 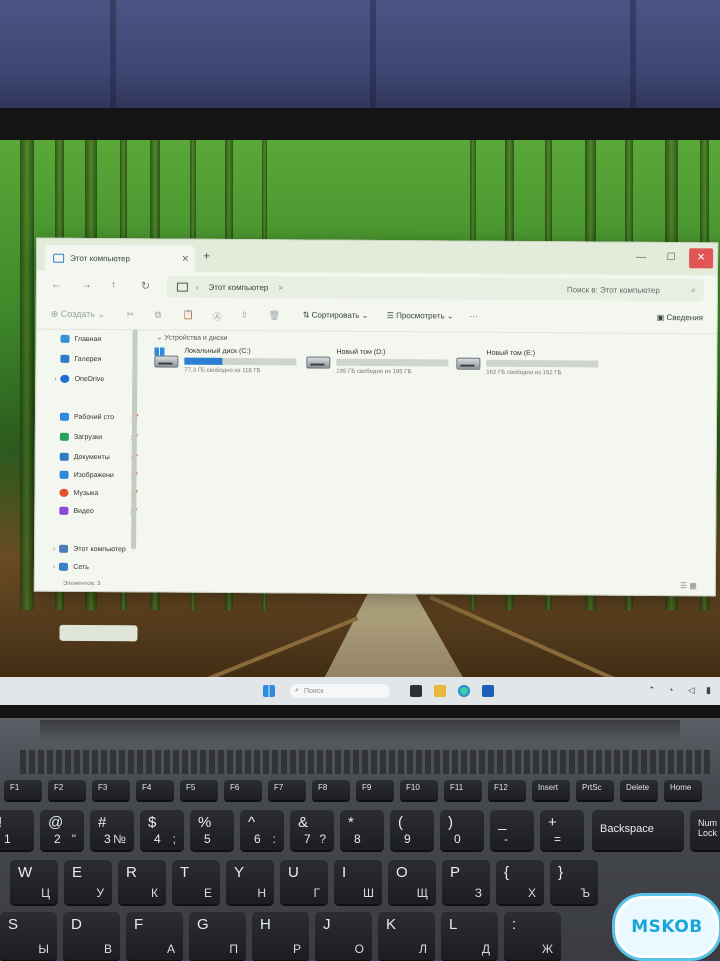 What do you see at coordinates (343, 936) in the screenshot?
I see `key: JО` at bounding box center [343, 936].